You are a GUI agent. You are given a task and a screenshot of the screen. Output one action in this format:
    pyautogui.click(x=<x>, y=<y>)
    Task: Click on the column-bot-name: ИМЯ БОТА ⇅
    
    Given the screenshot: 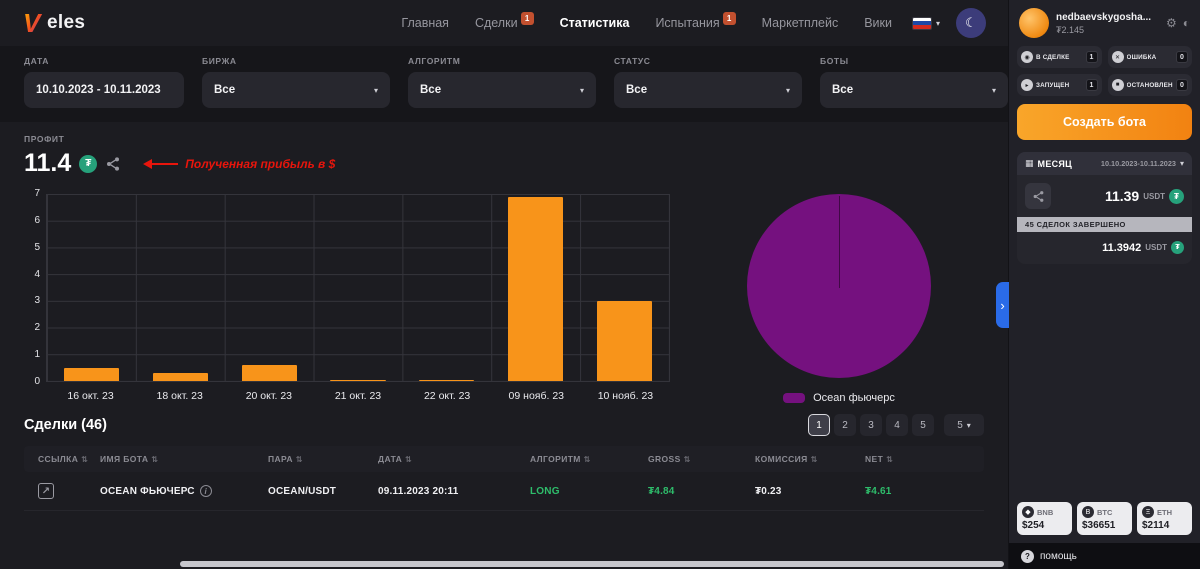 What is the action you would take?
    pyautogui.click(x=184, y=459)
    